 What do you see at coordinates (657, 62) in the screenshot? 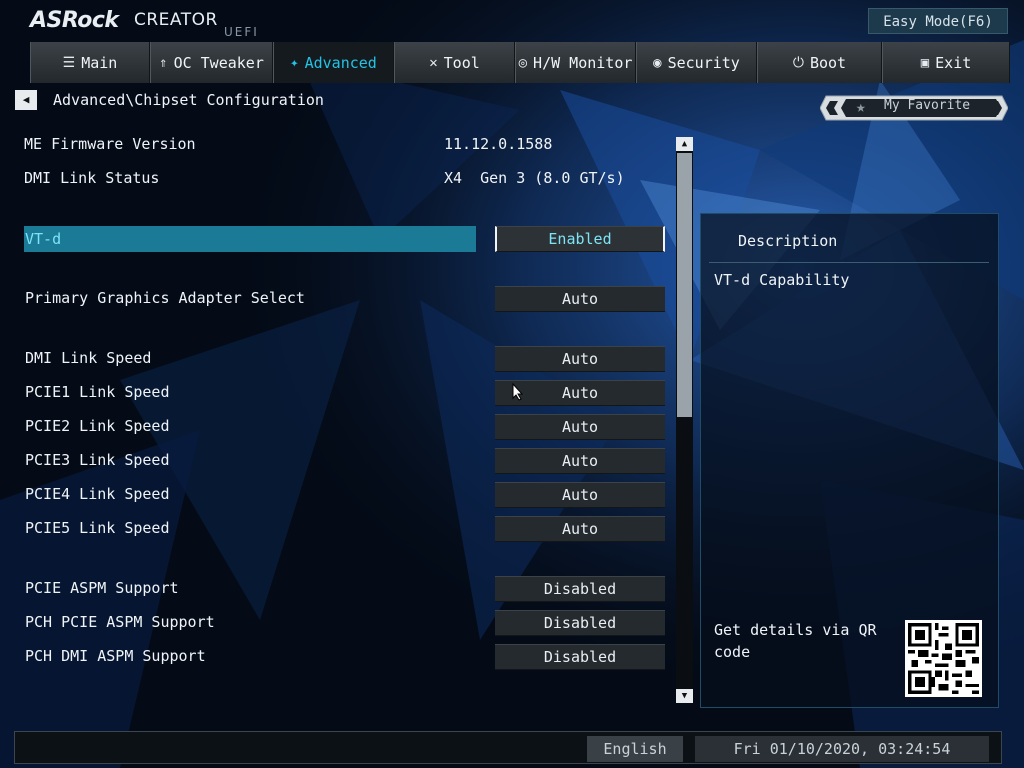
I see `shield-icon: ◉` at bounding box center [657, 62].